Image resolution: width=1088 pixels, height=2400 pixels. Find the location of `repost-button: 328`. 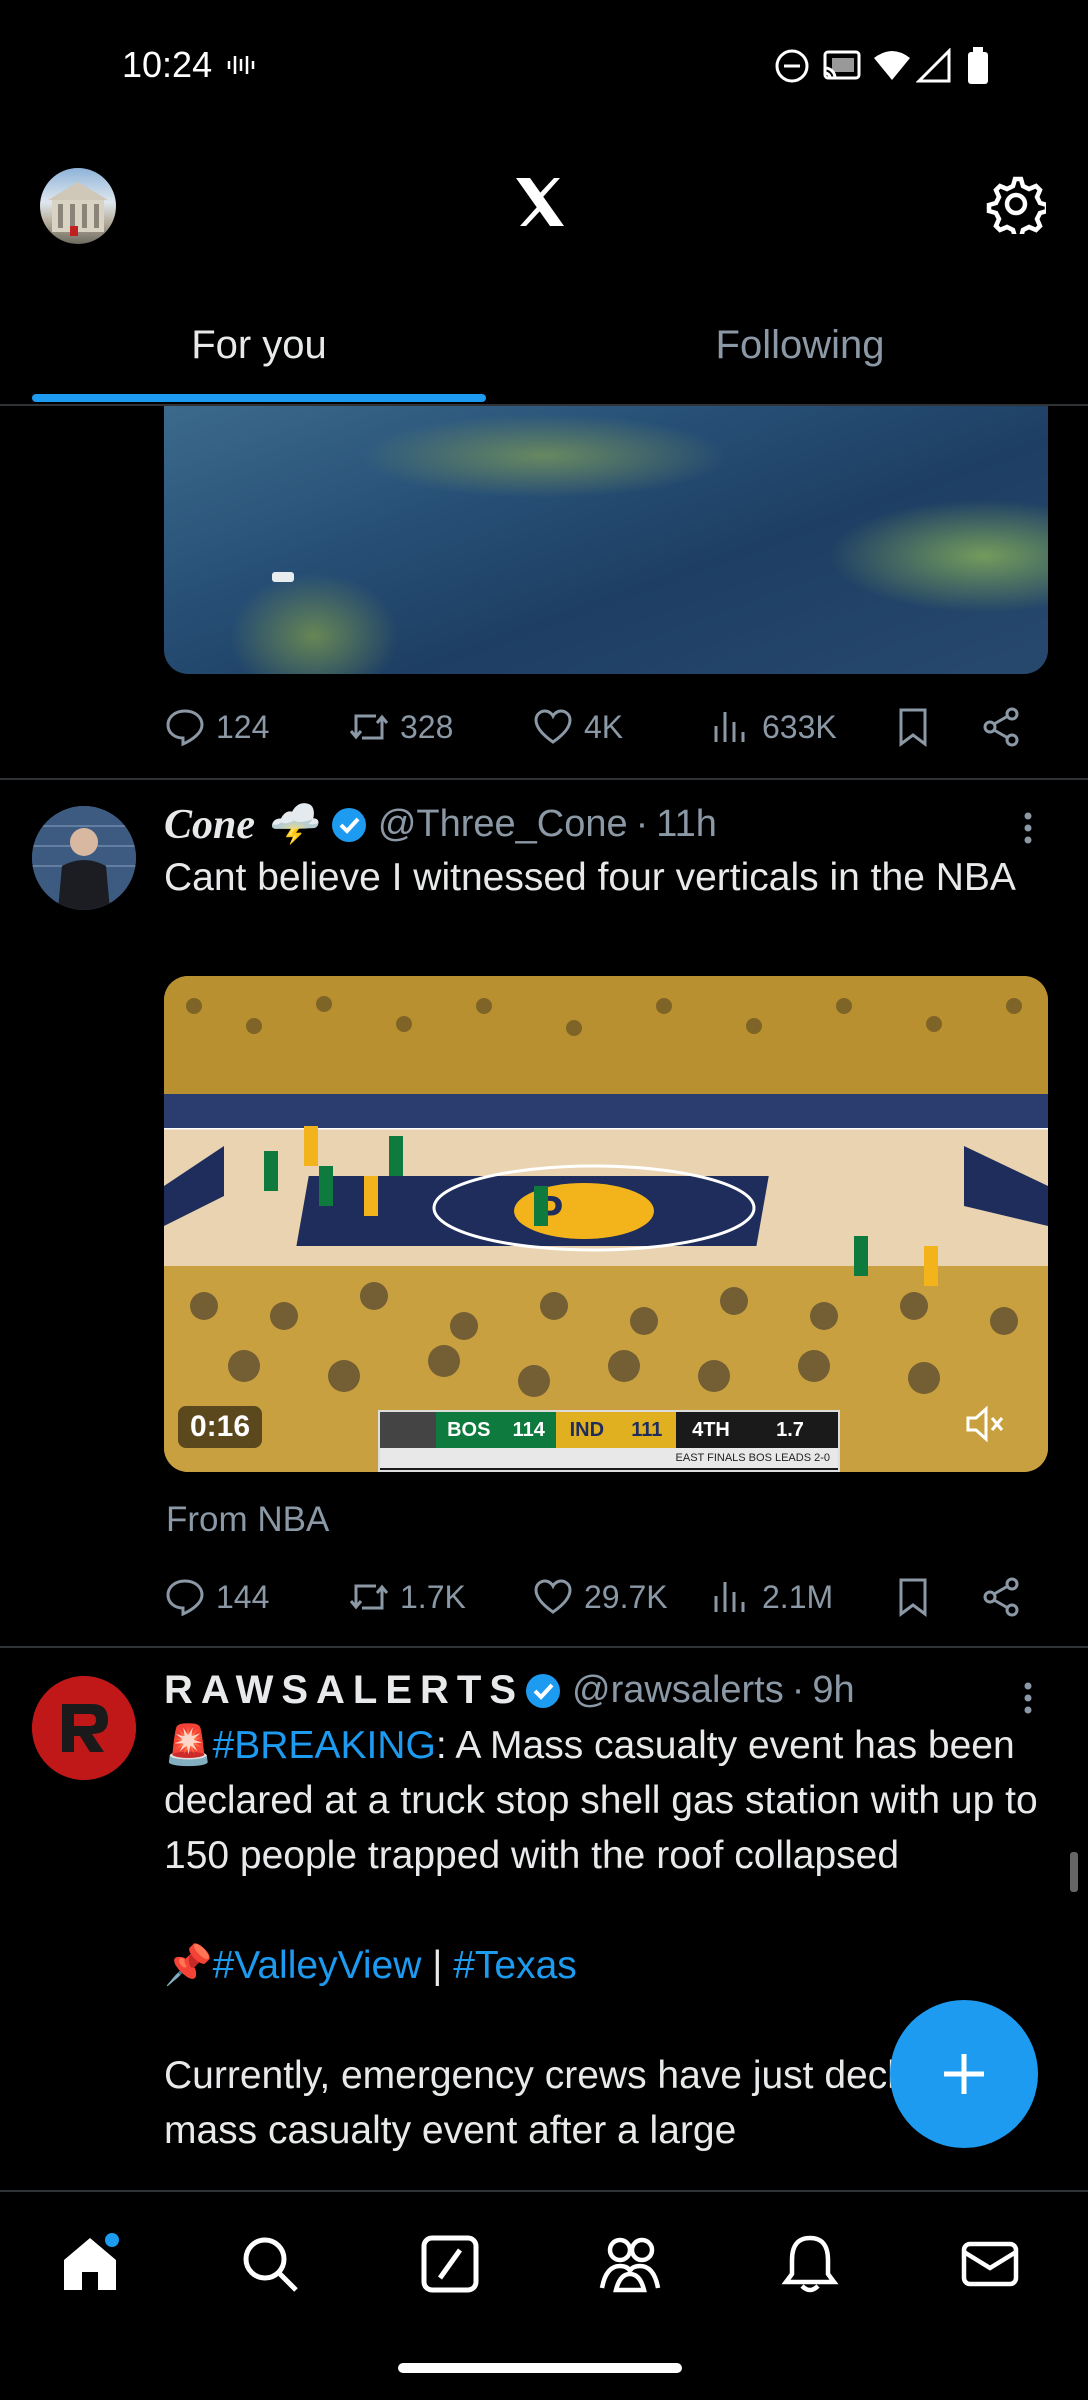

repost-button: 328 is located at coordinates (400, 727).